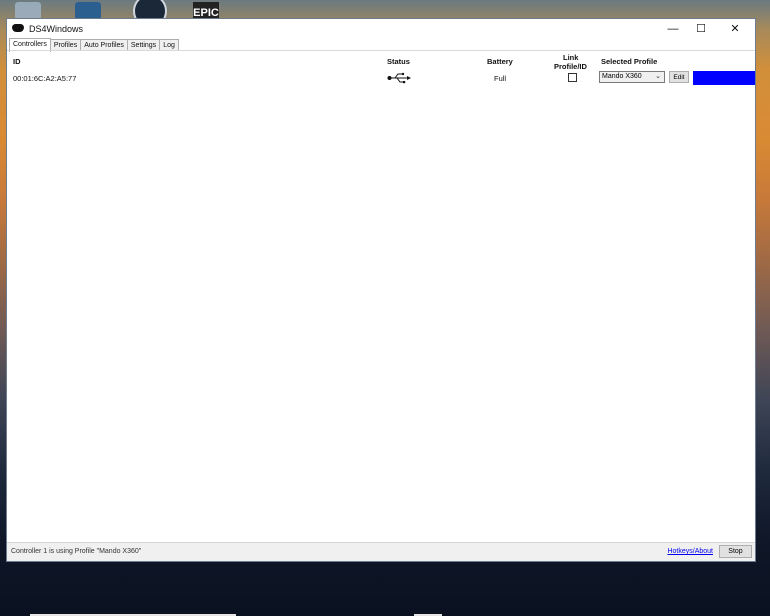 The height and width of the screenshot is (616, 770). Describe the element at coordinates (500, 61) in the screenshot. I see `header-battery: Battery` at that location.